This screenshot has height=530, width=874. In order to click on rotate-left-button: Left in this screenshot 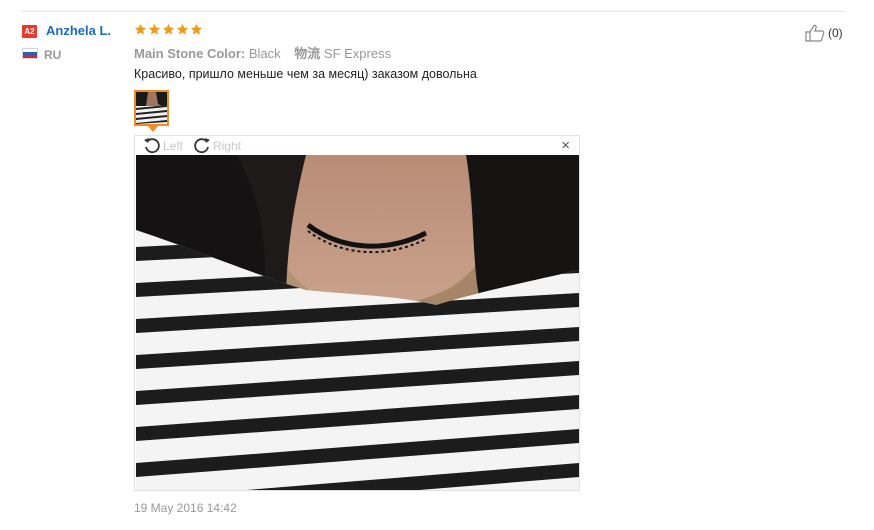, I will do `click(163, 146)`.